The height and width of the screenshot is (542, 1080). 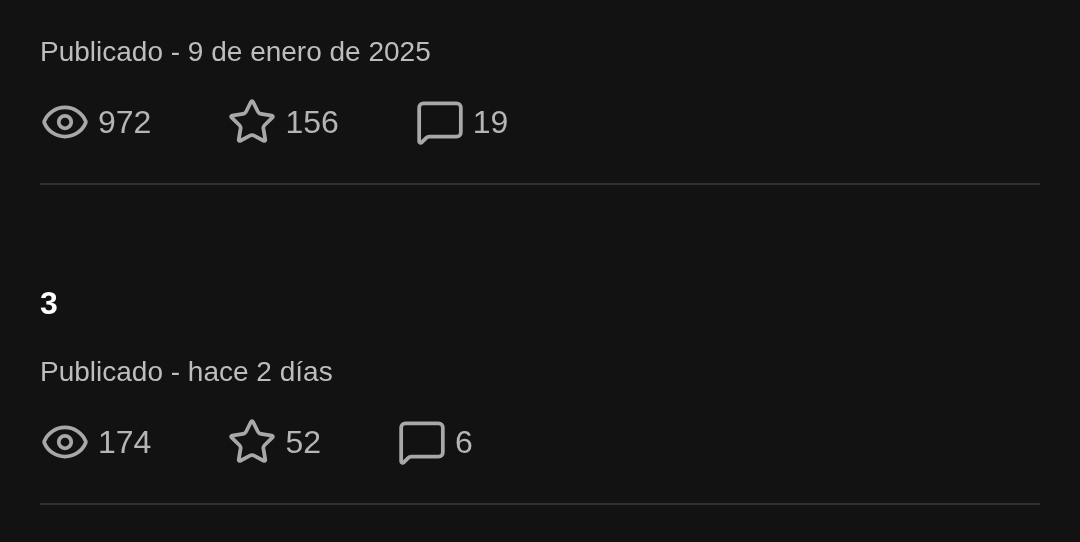 What do you see at coordinates (464, 442) in the screenshot?
I see `comment-count: 6` at bounding box center [464, 442].